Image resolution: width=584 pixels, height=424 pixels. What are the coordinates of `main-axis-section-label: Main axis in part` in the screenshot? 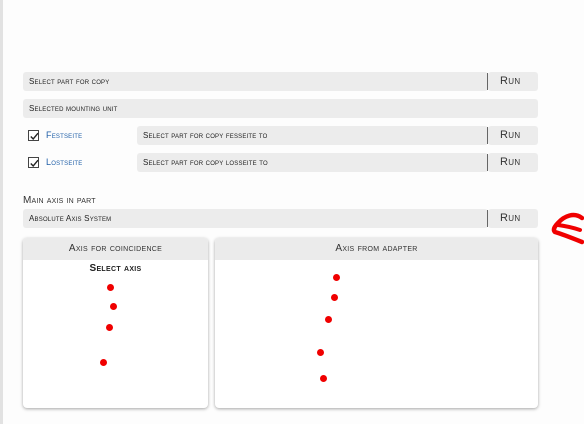 It's located at (59, 200).